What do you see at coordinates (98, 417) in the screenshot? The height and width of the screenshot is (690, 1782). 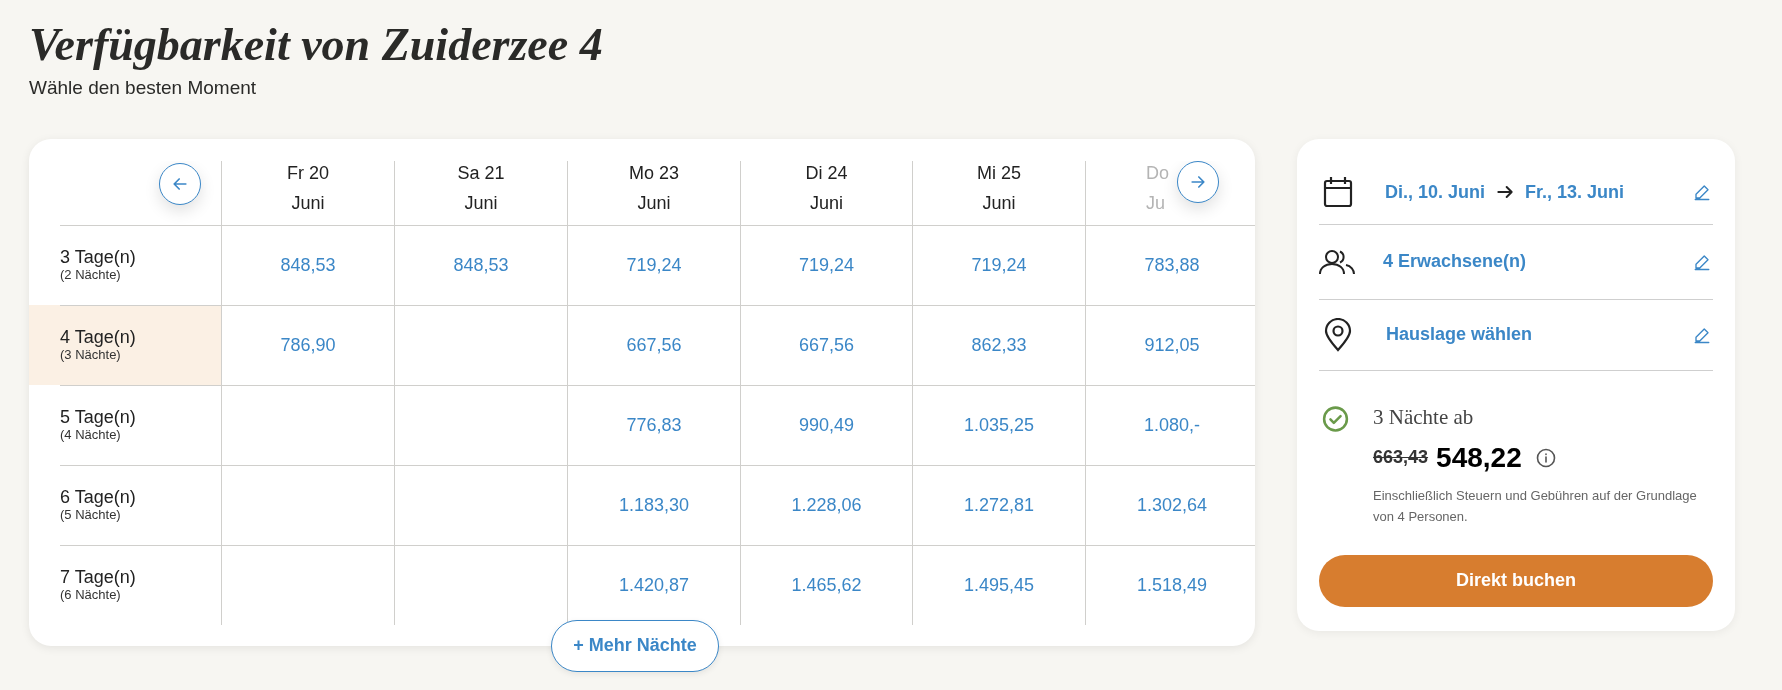 I see `row-label: 5 Tage(n)` at bounding box center [98, 417].